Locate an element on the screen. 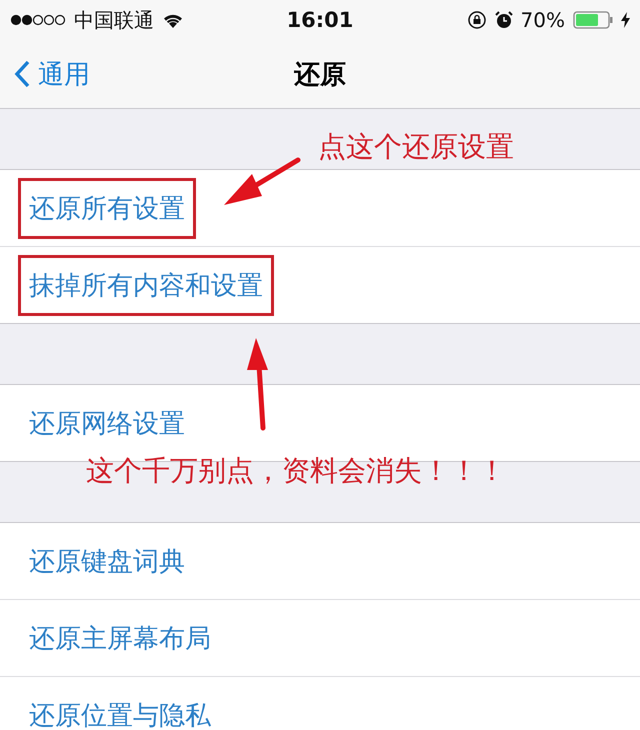 This screenshot has height=730, width=640. alarm-icon is located at coordinates (503, 20).